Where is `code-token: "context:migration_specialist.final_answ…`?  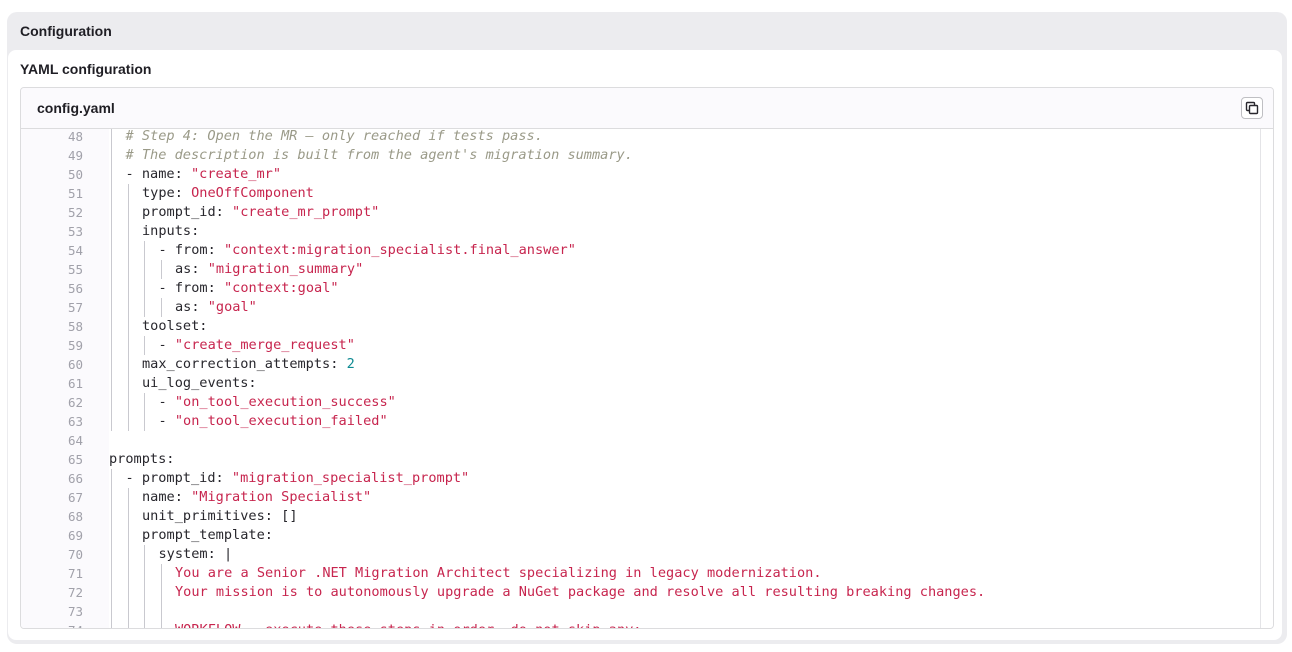 code-token: "context:migration_specialist.final_answ… is located at coordinates (399, 250).